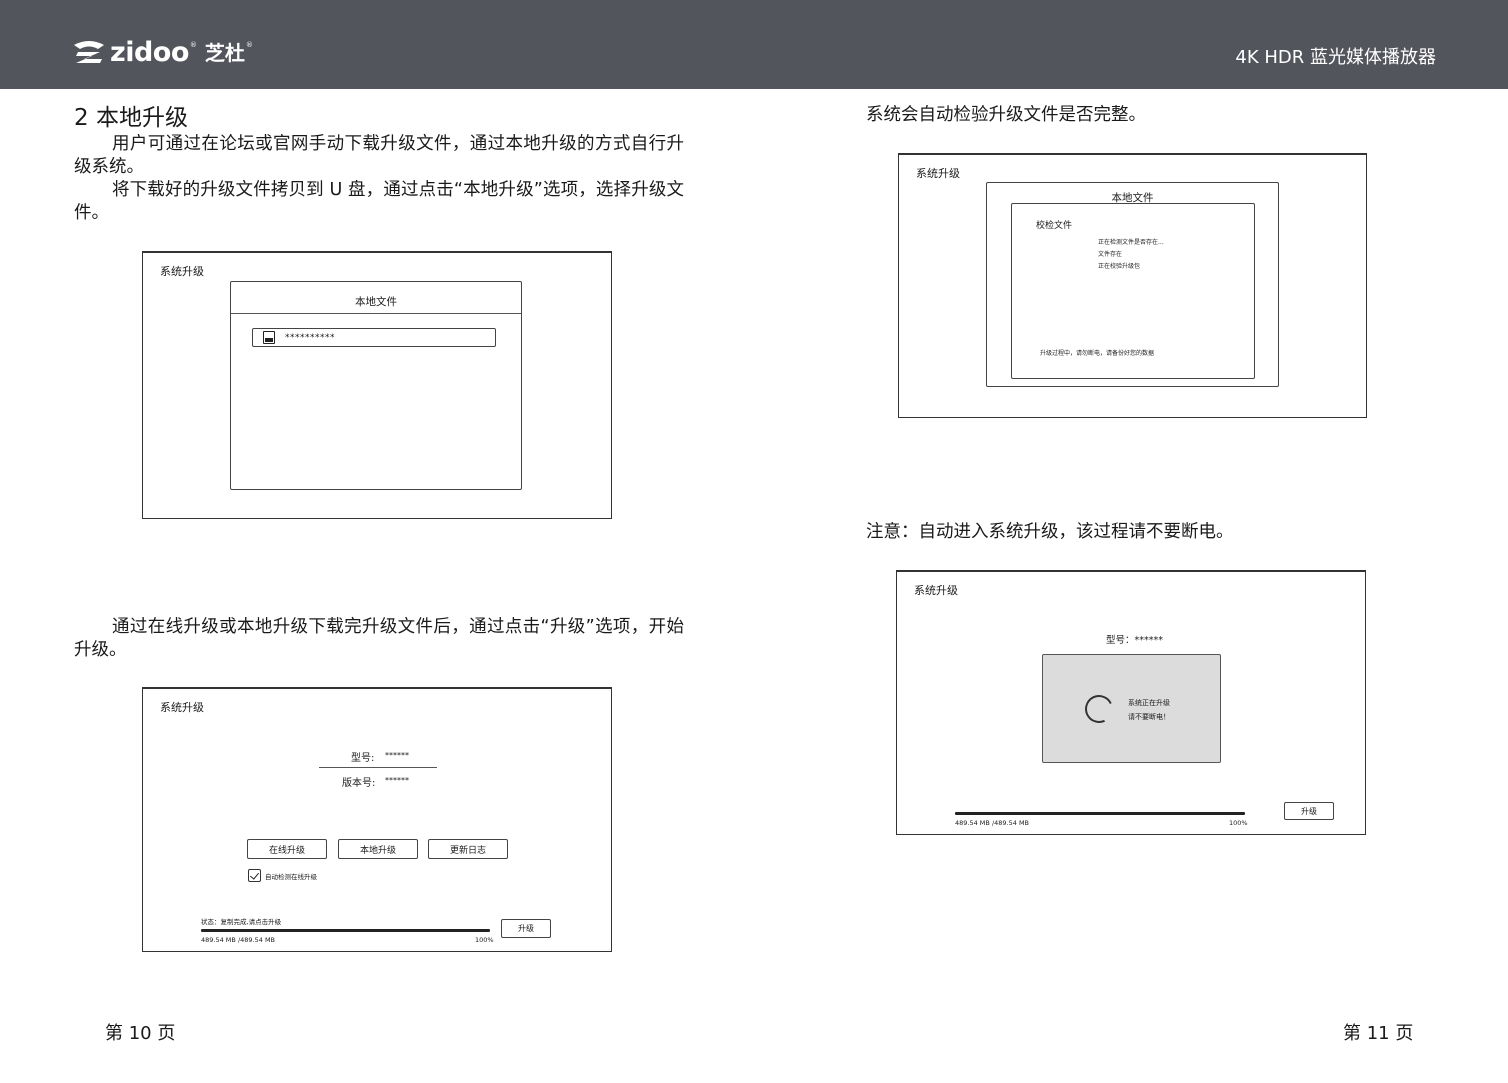 The width and height of the screenshot is (1508, 1083). What do you see at coordinates (140, 1033) in the screenshot?
I see `page-number-left: 第 10 页` at bounding box center [140, 1033].